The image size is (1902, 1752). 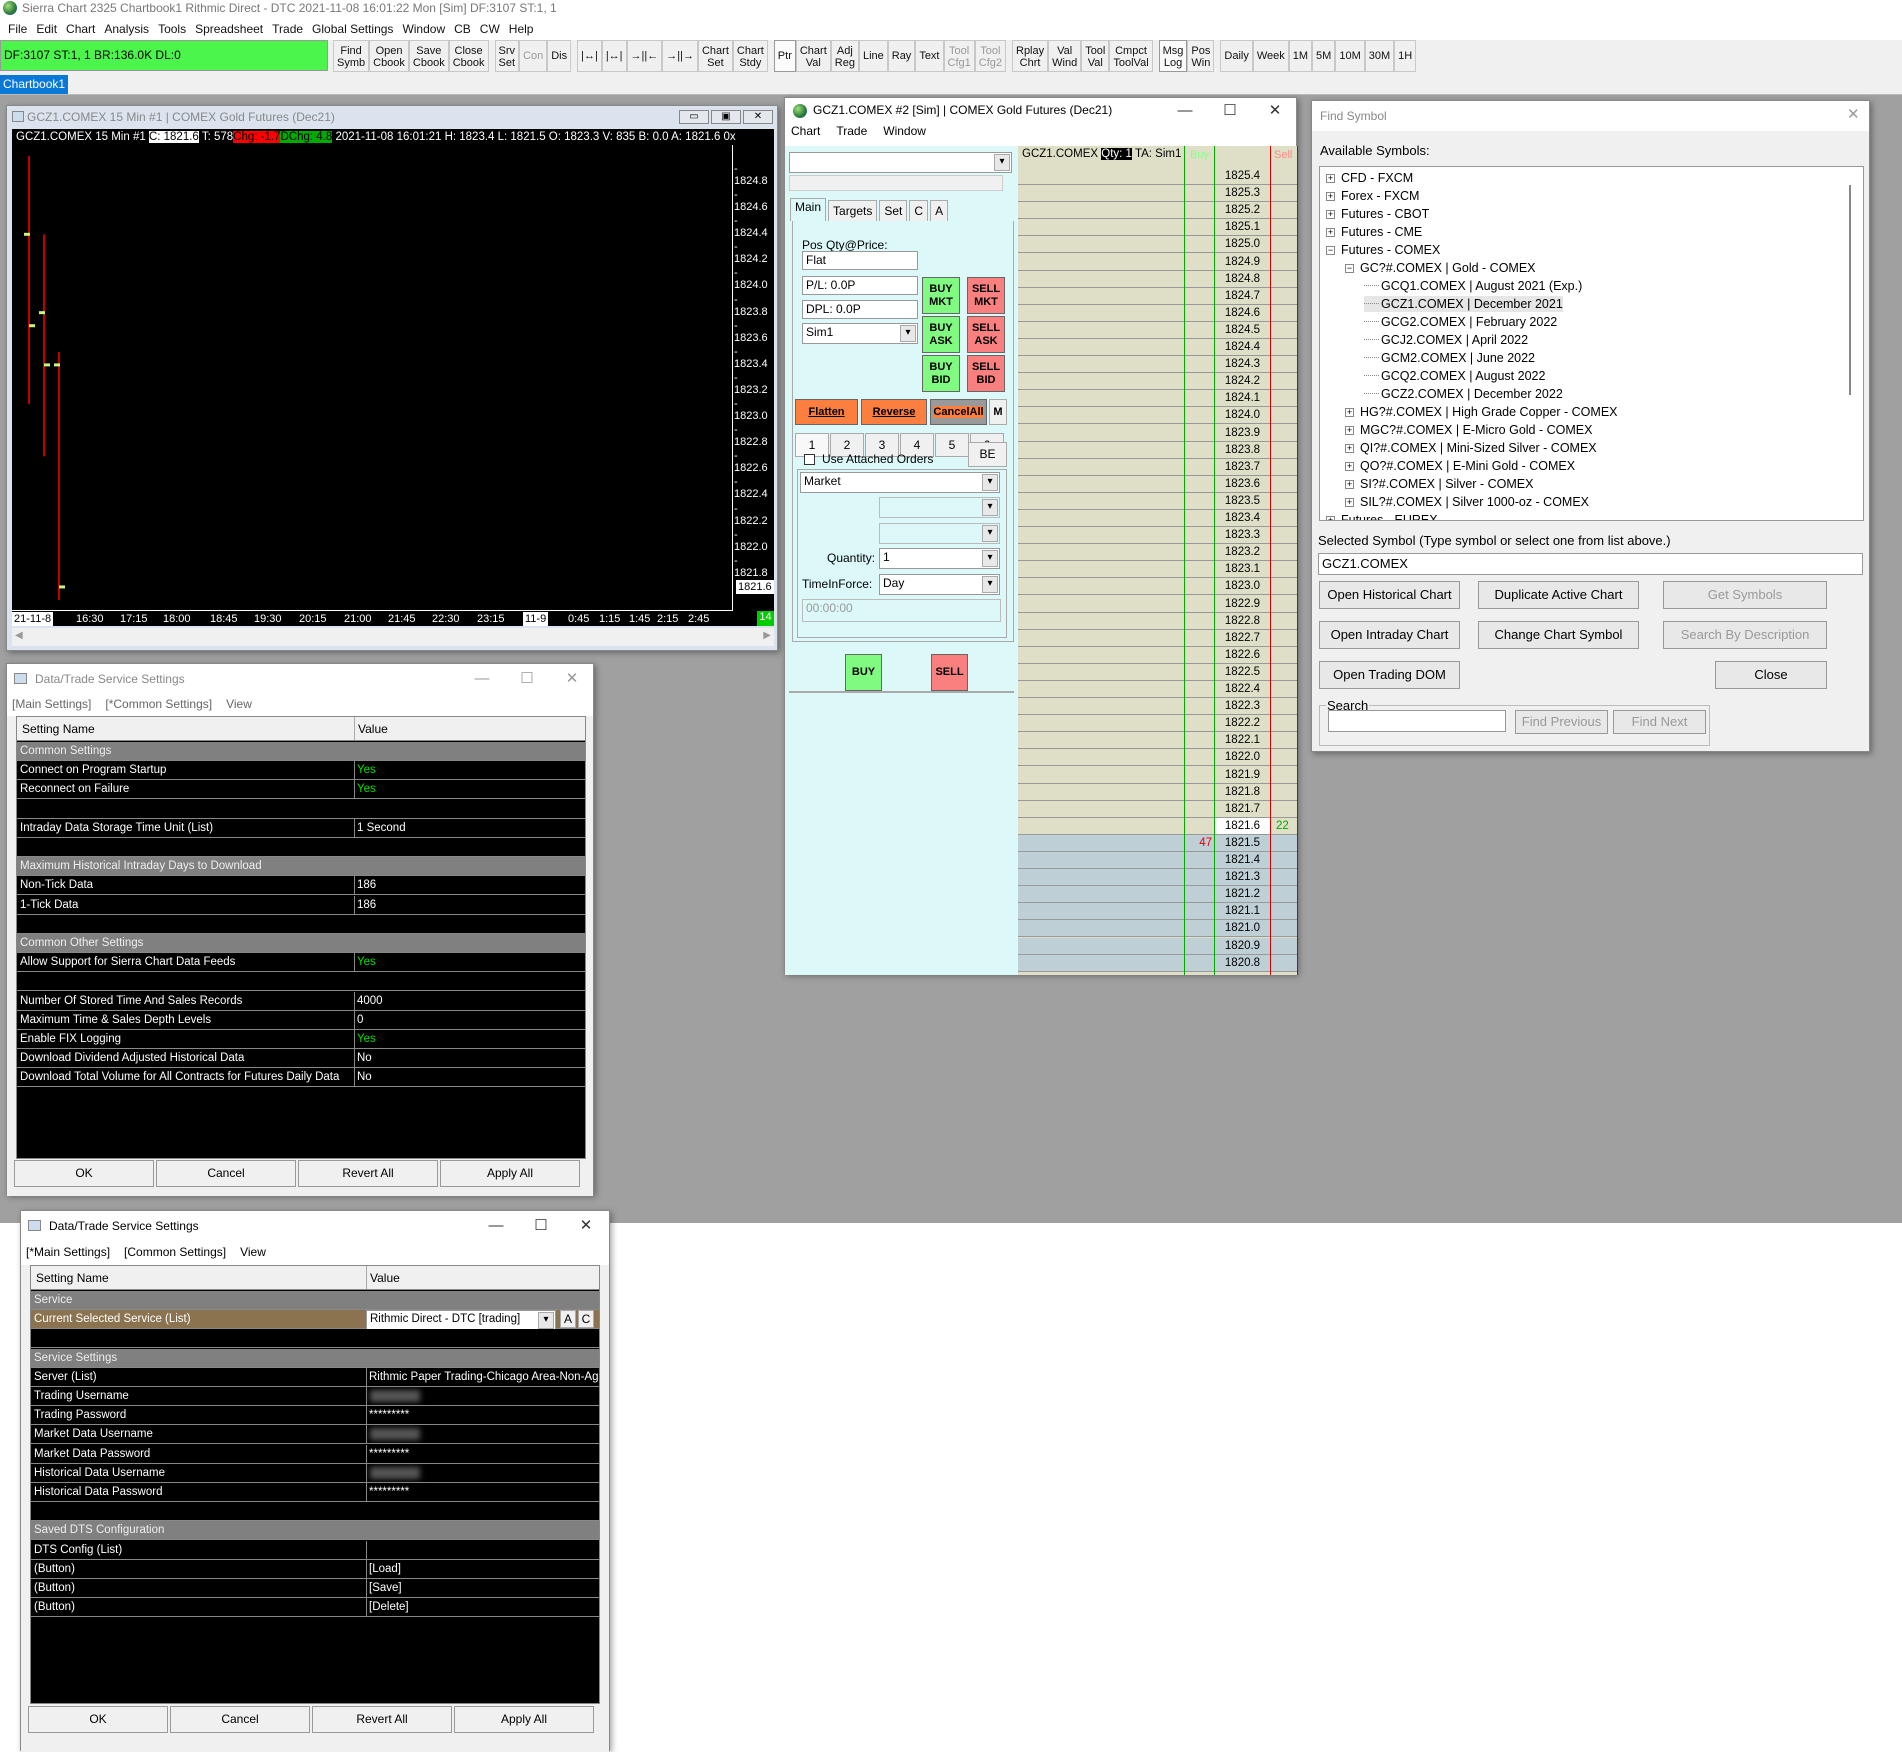 What do you see at coordinates (1383, 250) in the screenshot?
I see `tree-item: − Futures - COMEX` at bounding box center [1383, 250].